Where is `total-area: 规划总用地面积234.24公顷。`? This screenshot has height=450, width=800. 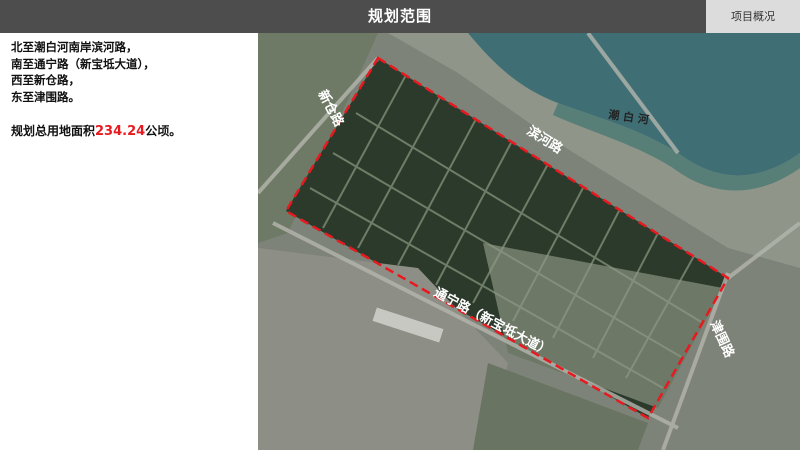 total-area: 规划总用地面积234.24公顷。 is located at coordinates (96, 130).